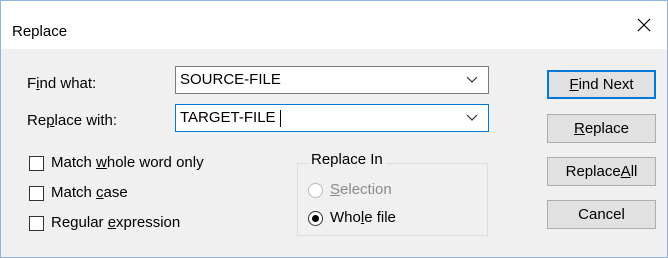 The height and width of the screenshot is (258, 668). What do you see at coordinates (347, 159) in the screenshot?
I see `replace-in-label: Replace In` at bounding box center [347, 159].